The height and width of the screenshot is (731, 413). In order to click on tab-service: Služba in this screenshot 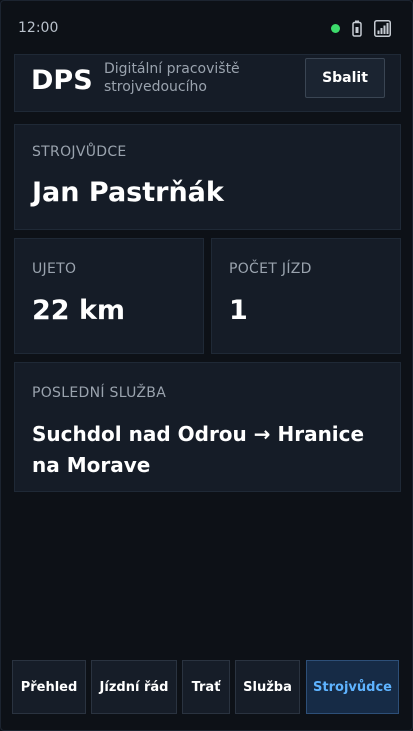, I will do `click(267, 687)`.